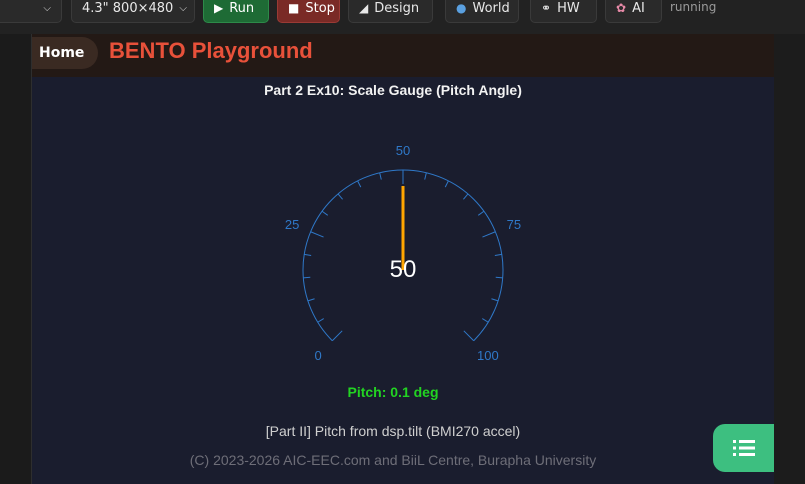 The height and width of the screenshot is (484, 805). I want to click on stop-icon: ■, so click(294, 8).